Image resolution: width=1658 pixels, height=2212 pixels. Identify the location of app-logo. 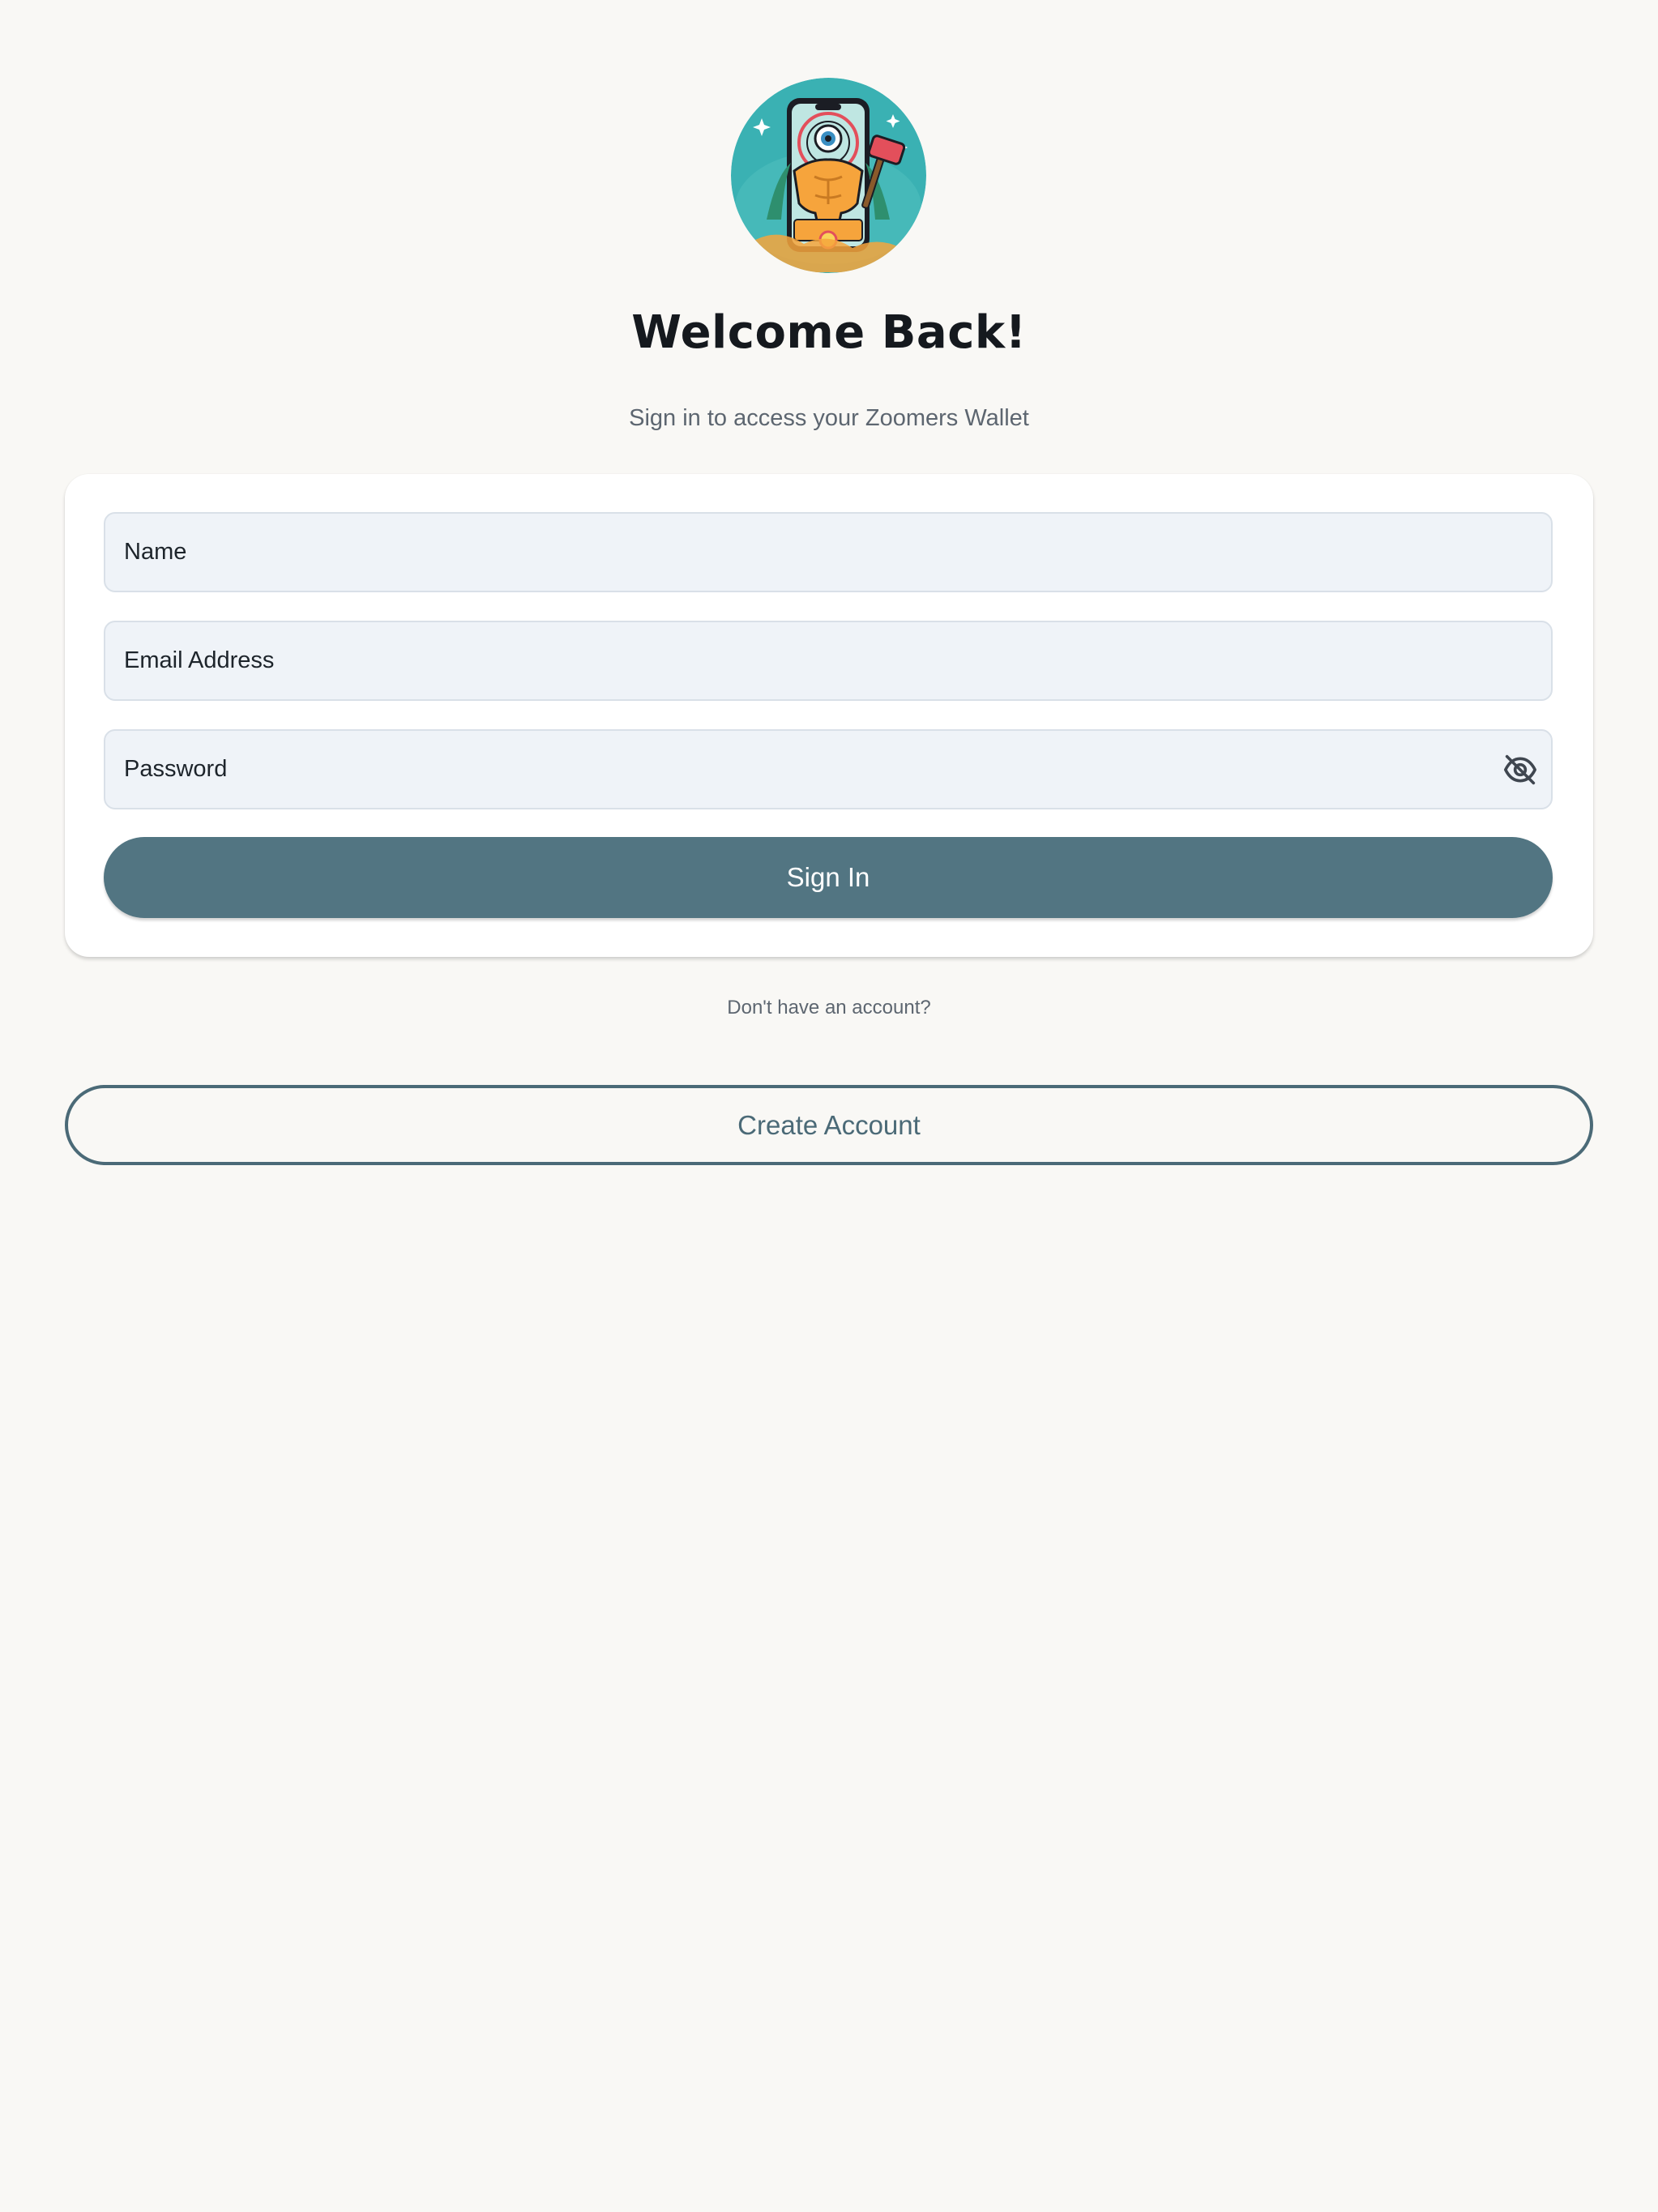
(828, 175).